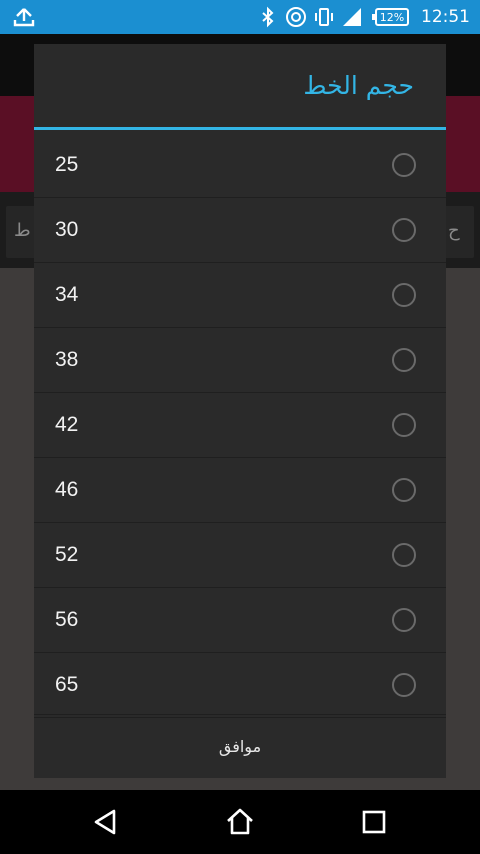  I want to click on option-label: 38, so click(67, 359).